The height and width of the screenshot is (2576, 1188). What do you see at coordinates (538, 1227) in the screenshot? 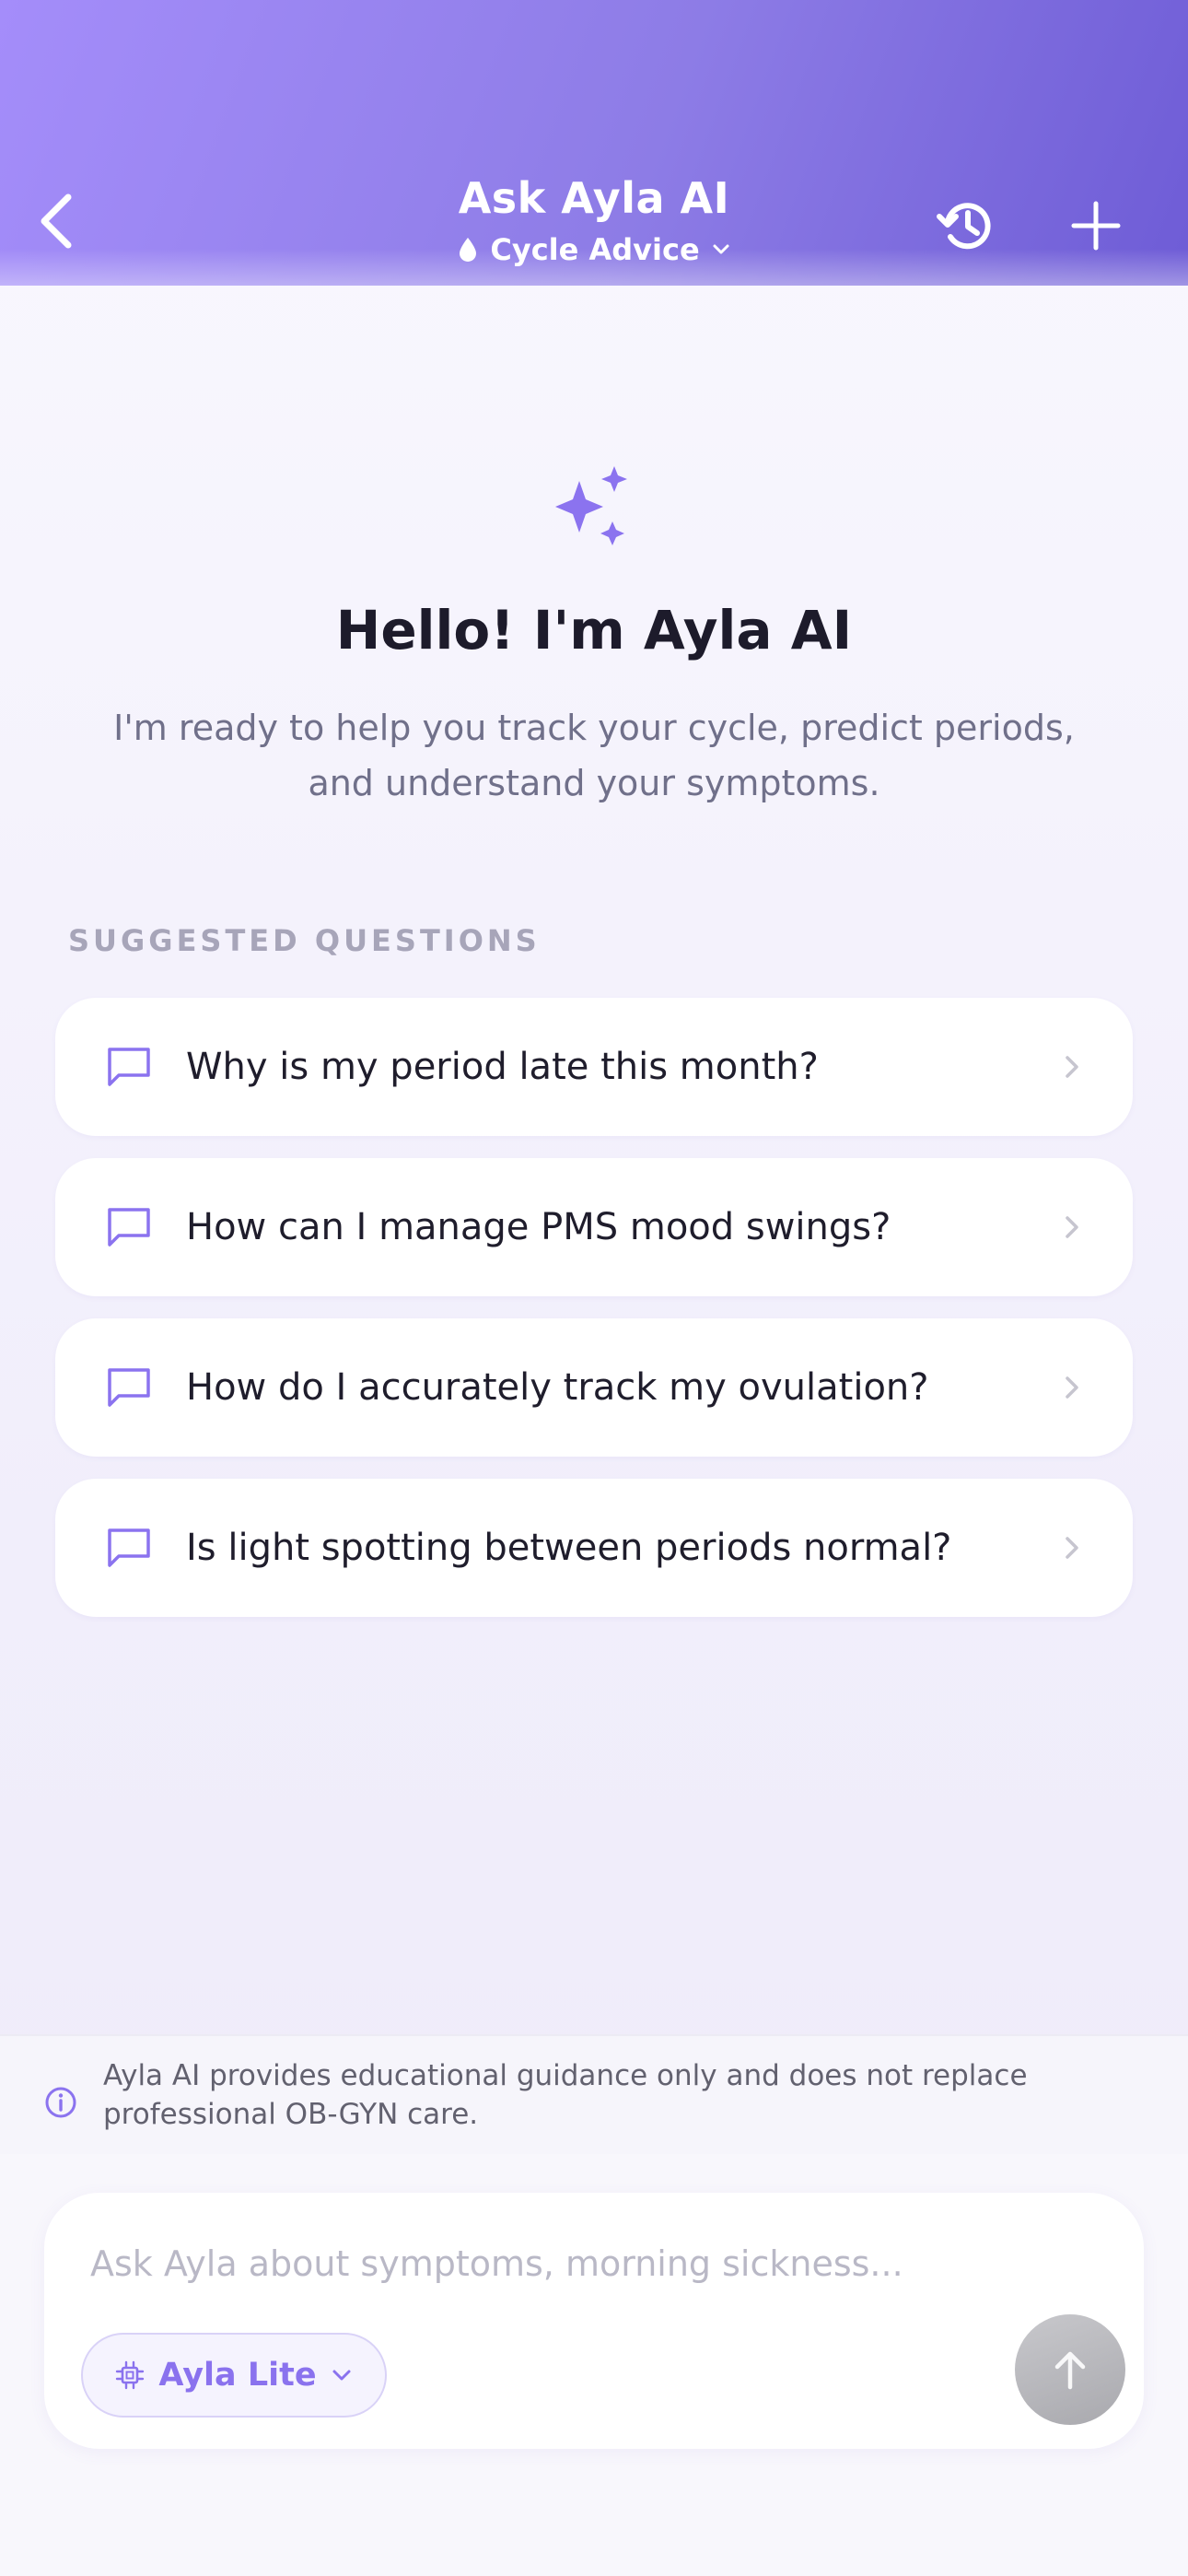
I see `suggested-question-text: How can I manage PMS mood swings?` at bounding box center [538, 1227].